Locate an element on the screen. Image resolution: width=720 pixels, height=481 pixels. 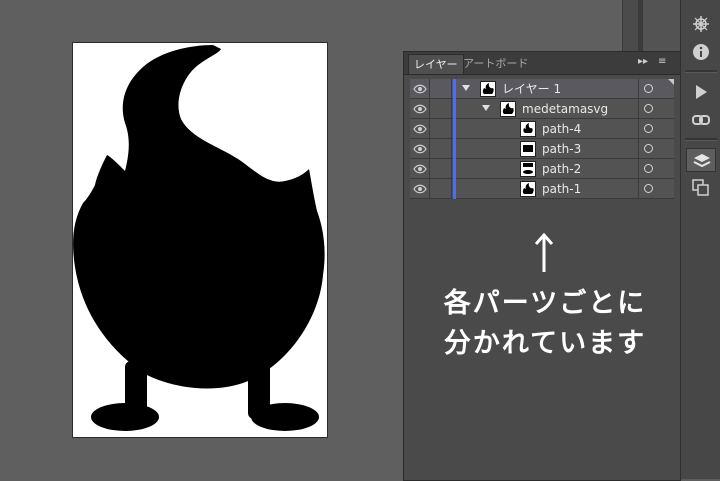
layers-button is located at coordinates (701, 160).